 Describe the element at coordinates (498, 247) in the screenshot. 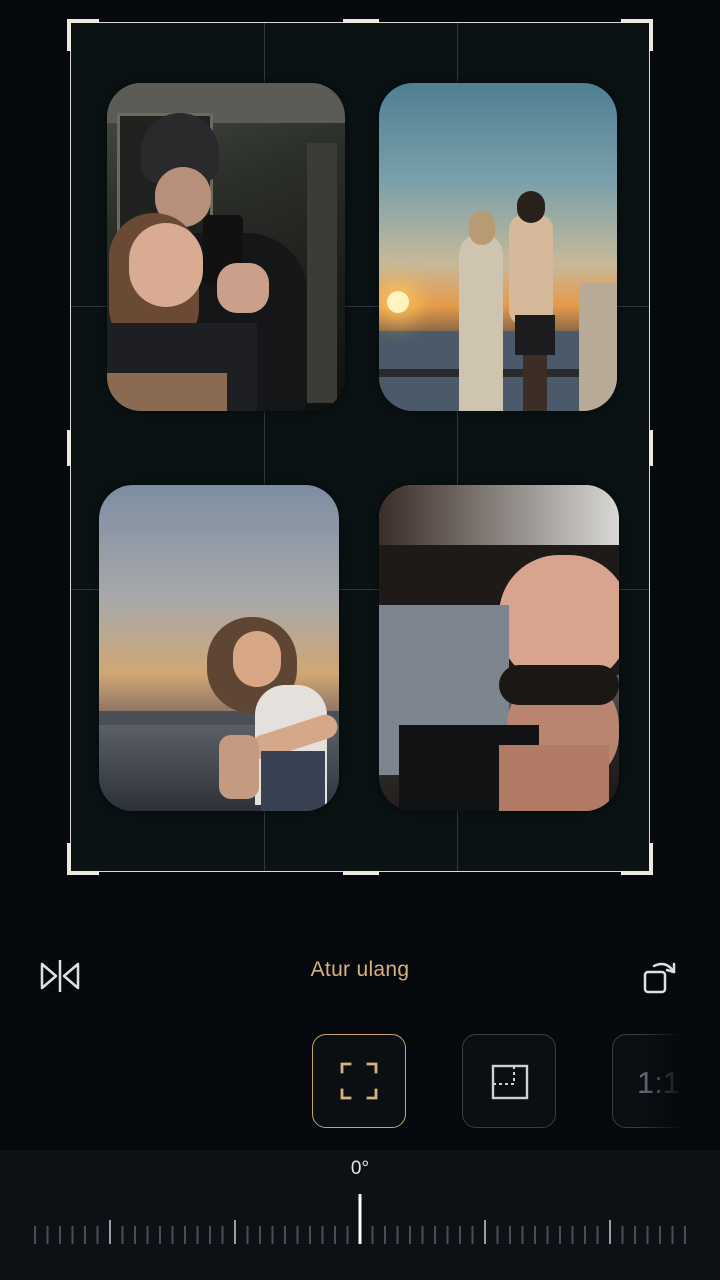

I see `collage-photo-sunset-couple` at that location.